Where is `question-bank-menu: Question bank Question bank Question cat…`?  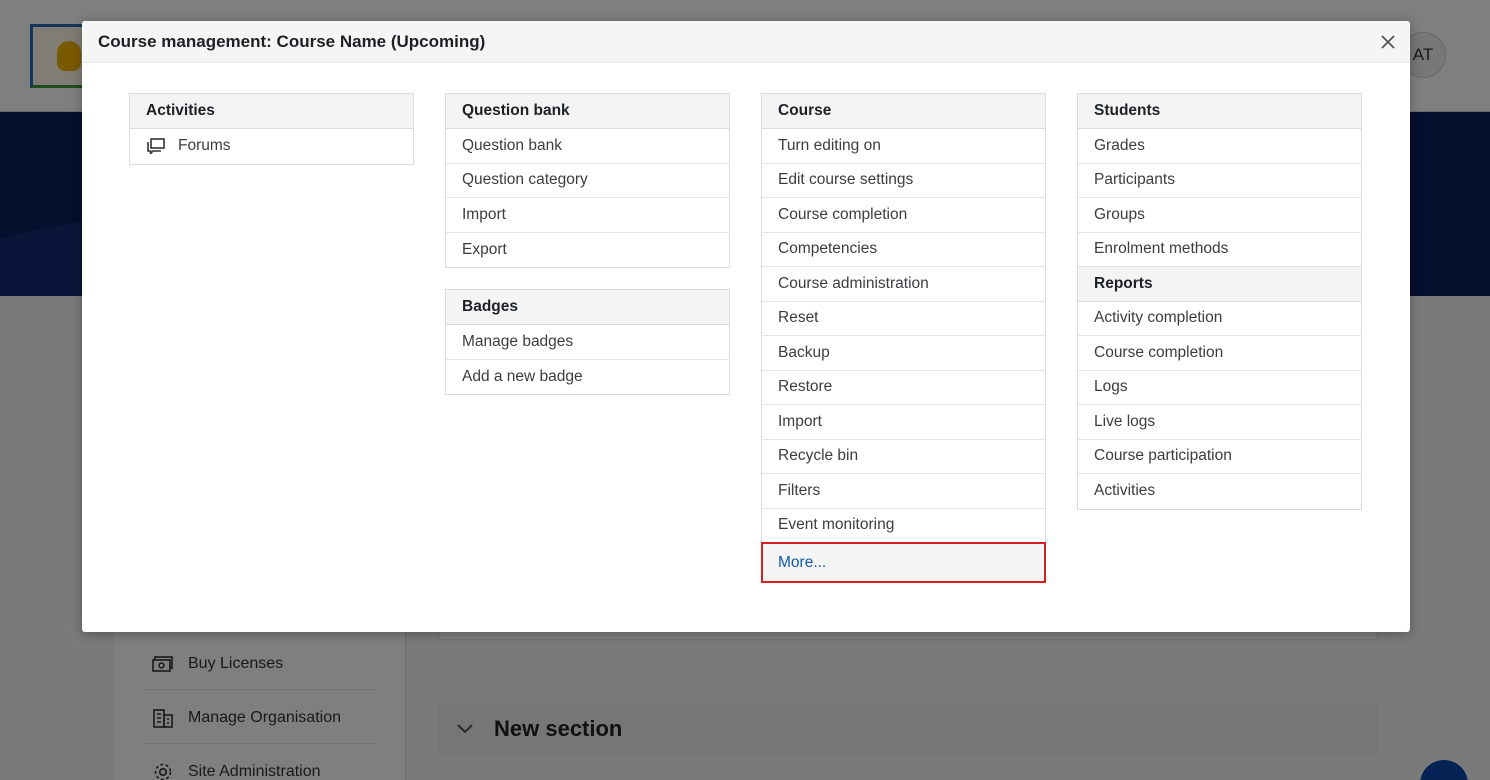 question-bank-menu: Question bank Question bank Question cat… is located at coordinates (587, 180).